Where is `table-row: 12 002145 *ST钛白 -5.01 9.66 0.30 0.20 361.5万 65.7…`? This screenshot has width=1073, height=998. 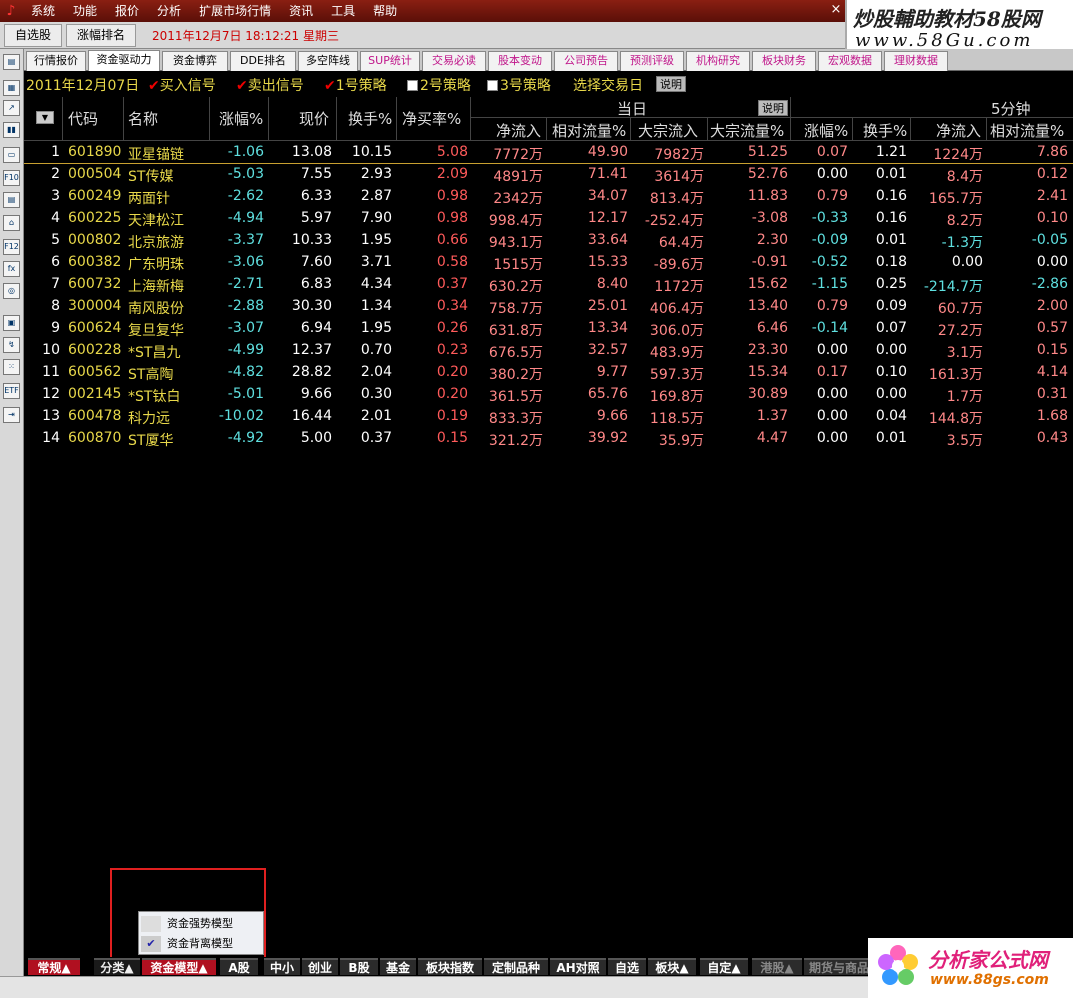 table-row: 12 002145 *ST钛白 -5.01 9.66 0.30 0.20 361.5万 65.7… is located at coordinates (548, 395).